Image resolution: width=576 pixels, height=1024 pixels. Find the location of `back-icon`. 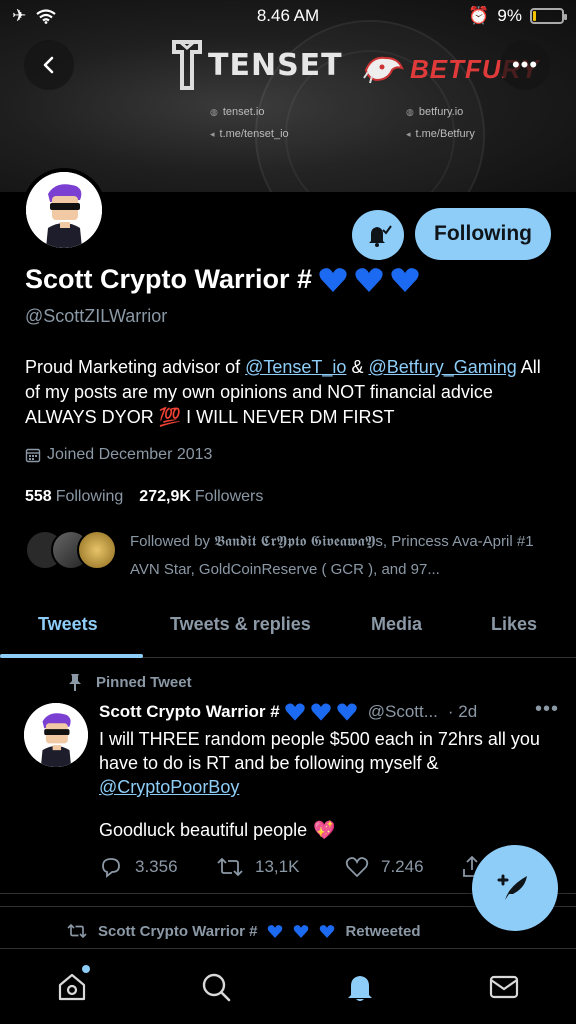

back-icon is located at coordinates (48, 65).